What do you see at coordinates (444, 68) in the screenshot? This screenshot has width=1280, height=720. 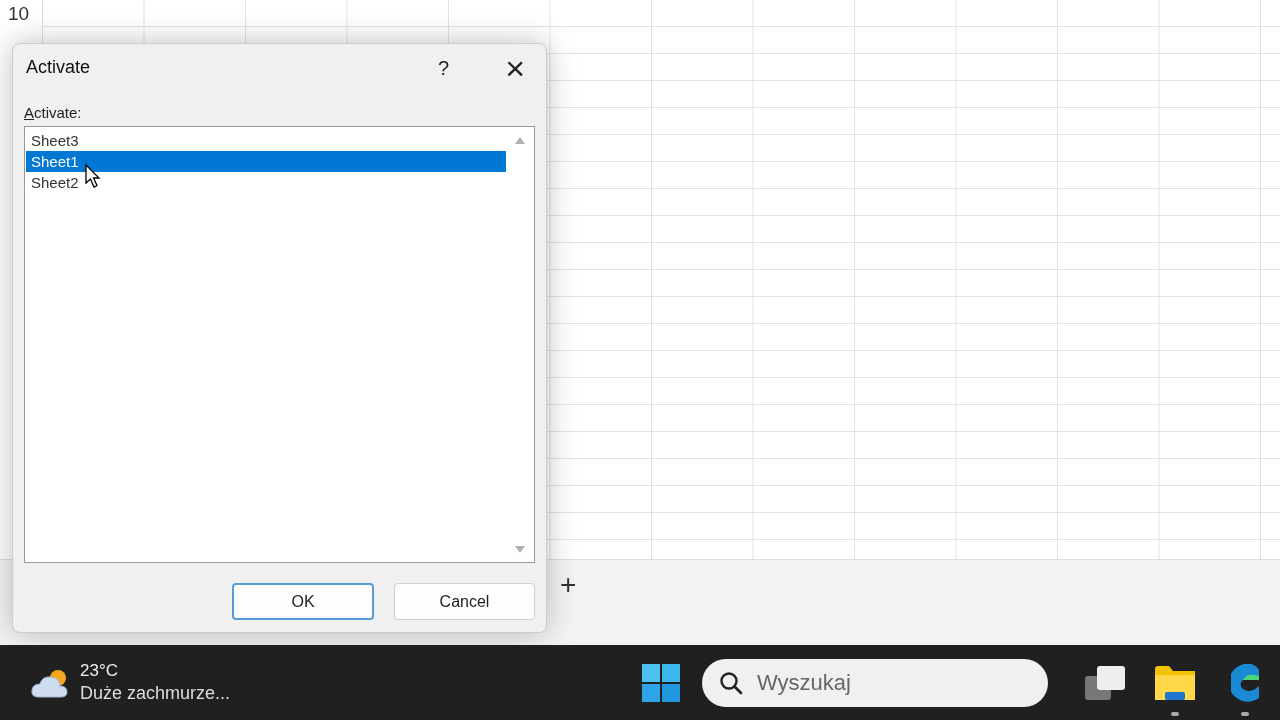 I see `help-button: ?` at bounding box center [444, 68].